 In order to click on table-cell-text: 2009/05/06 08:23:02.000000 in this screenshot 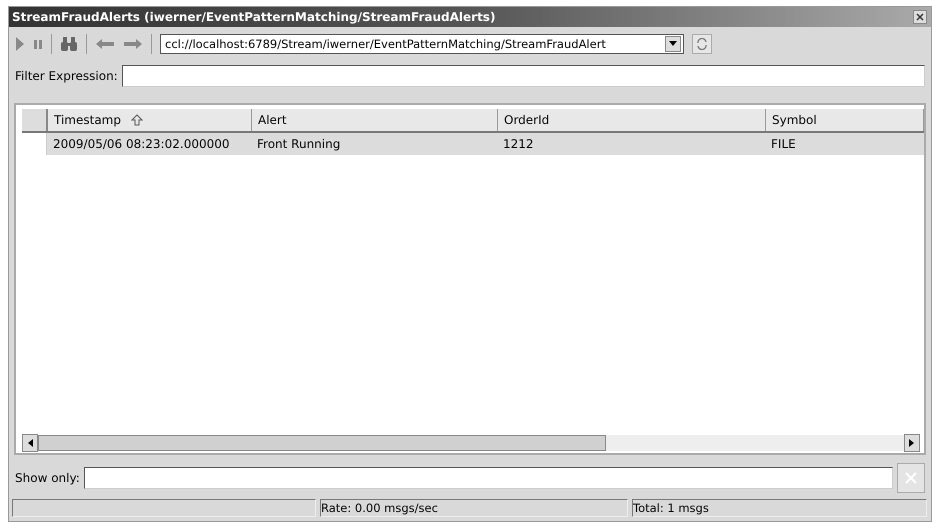, I will do `click(141, 144)`.